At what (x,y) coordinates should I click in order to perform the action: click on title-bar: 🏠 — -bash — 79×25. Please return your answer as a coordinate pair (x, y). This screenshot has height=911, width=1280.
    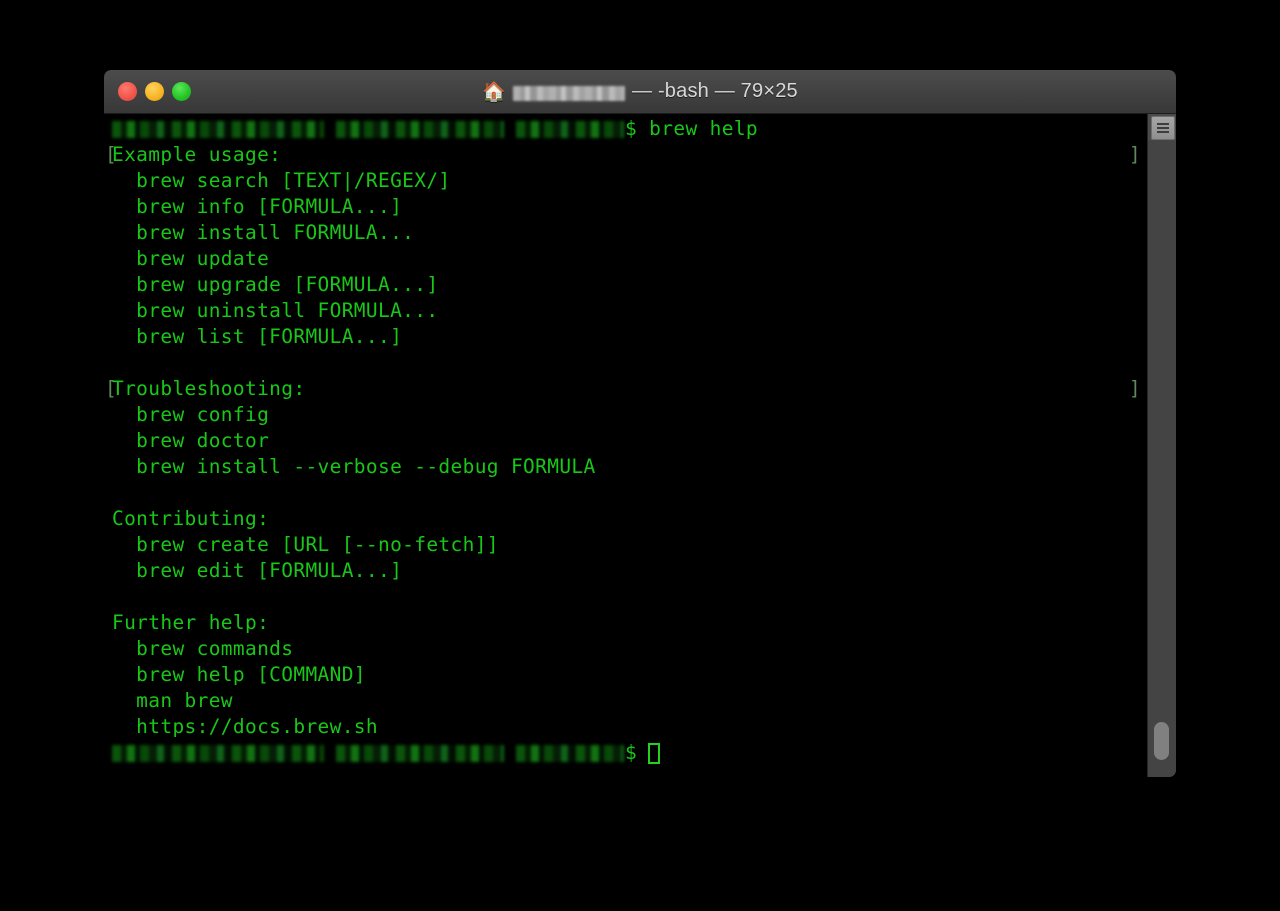
    Looking at the image, I should click on (640, 92).